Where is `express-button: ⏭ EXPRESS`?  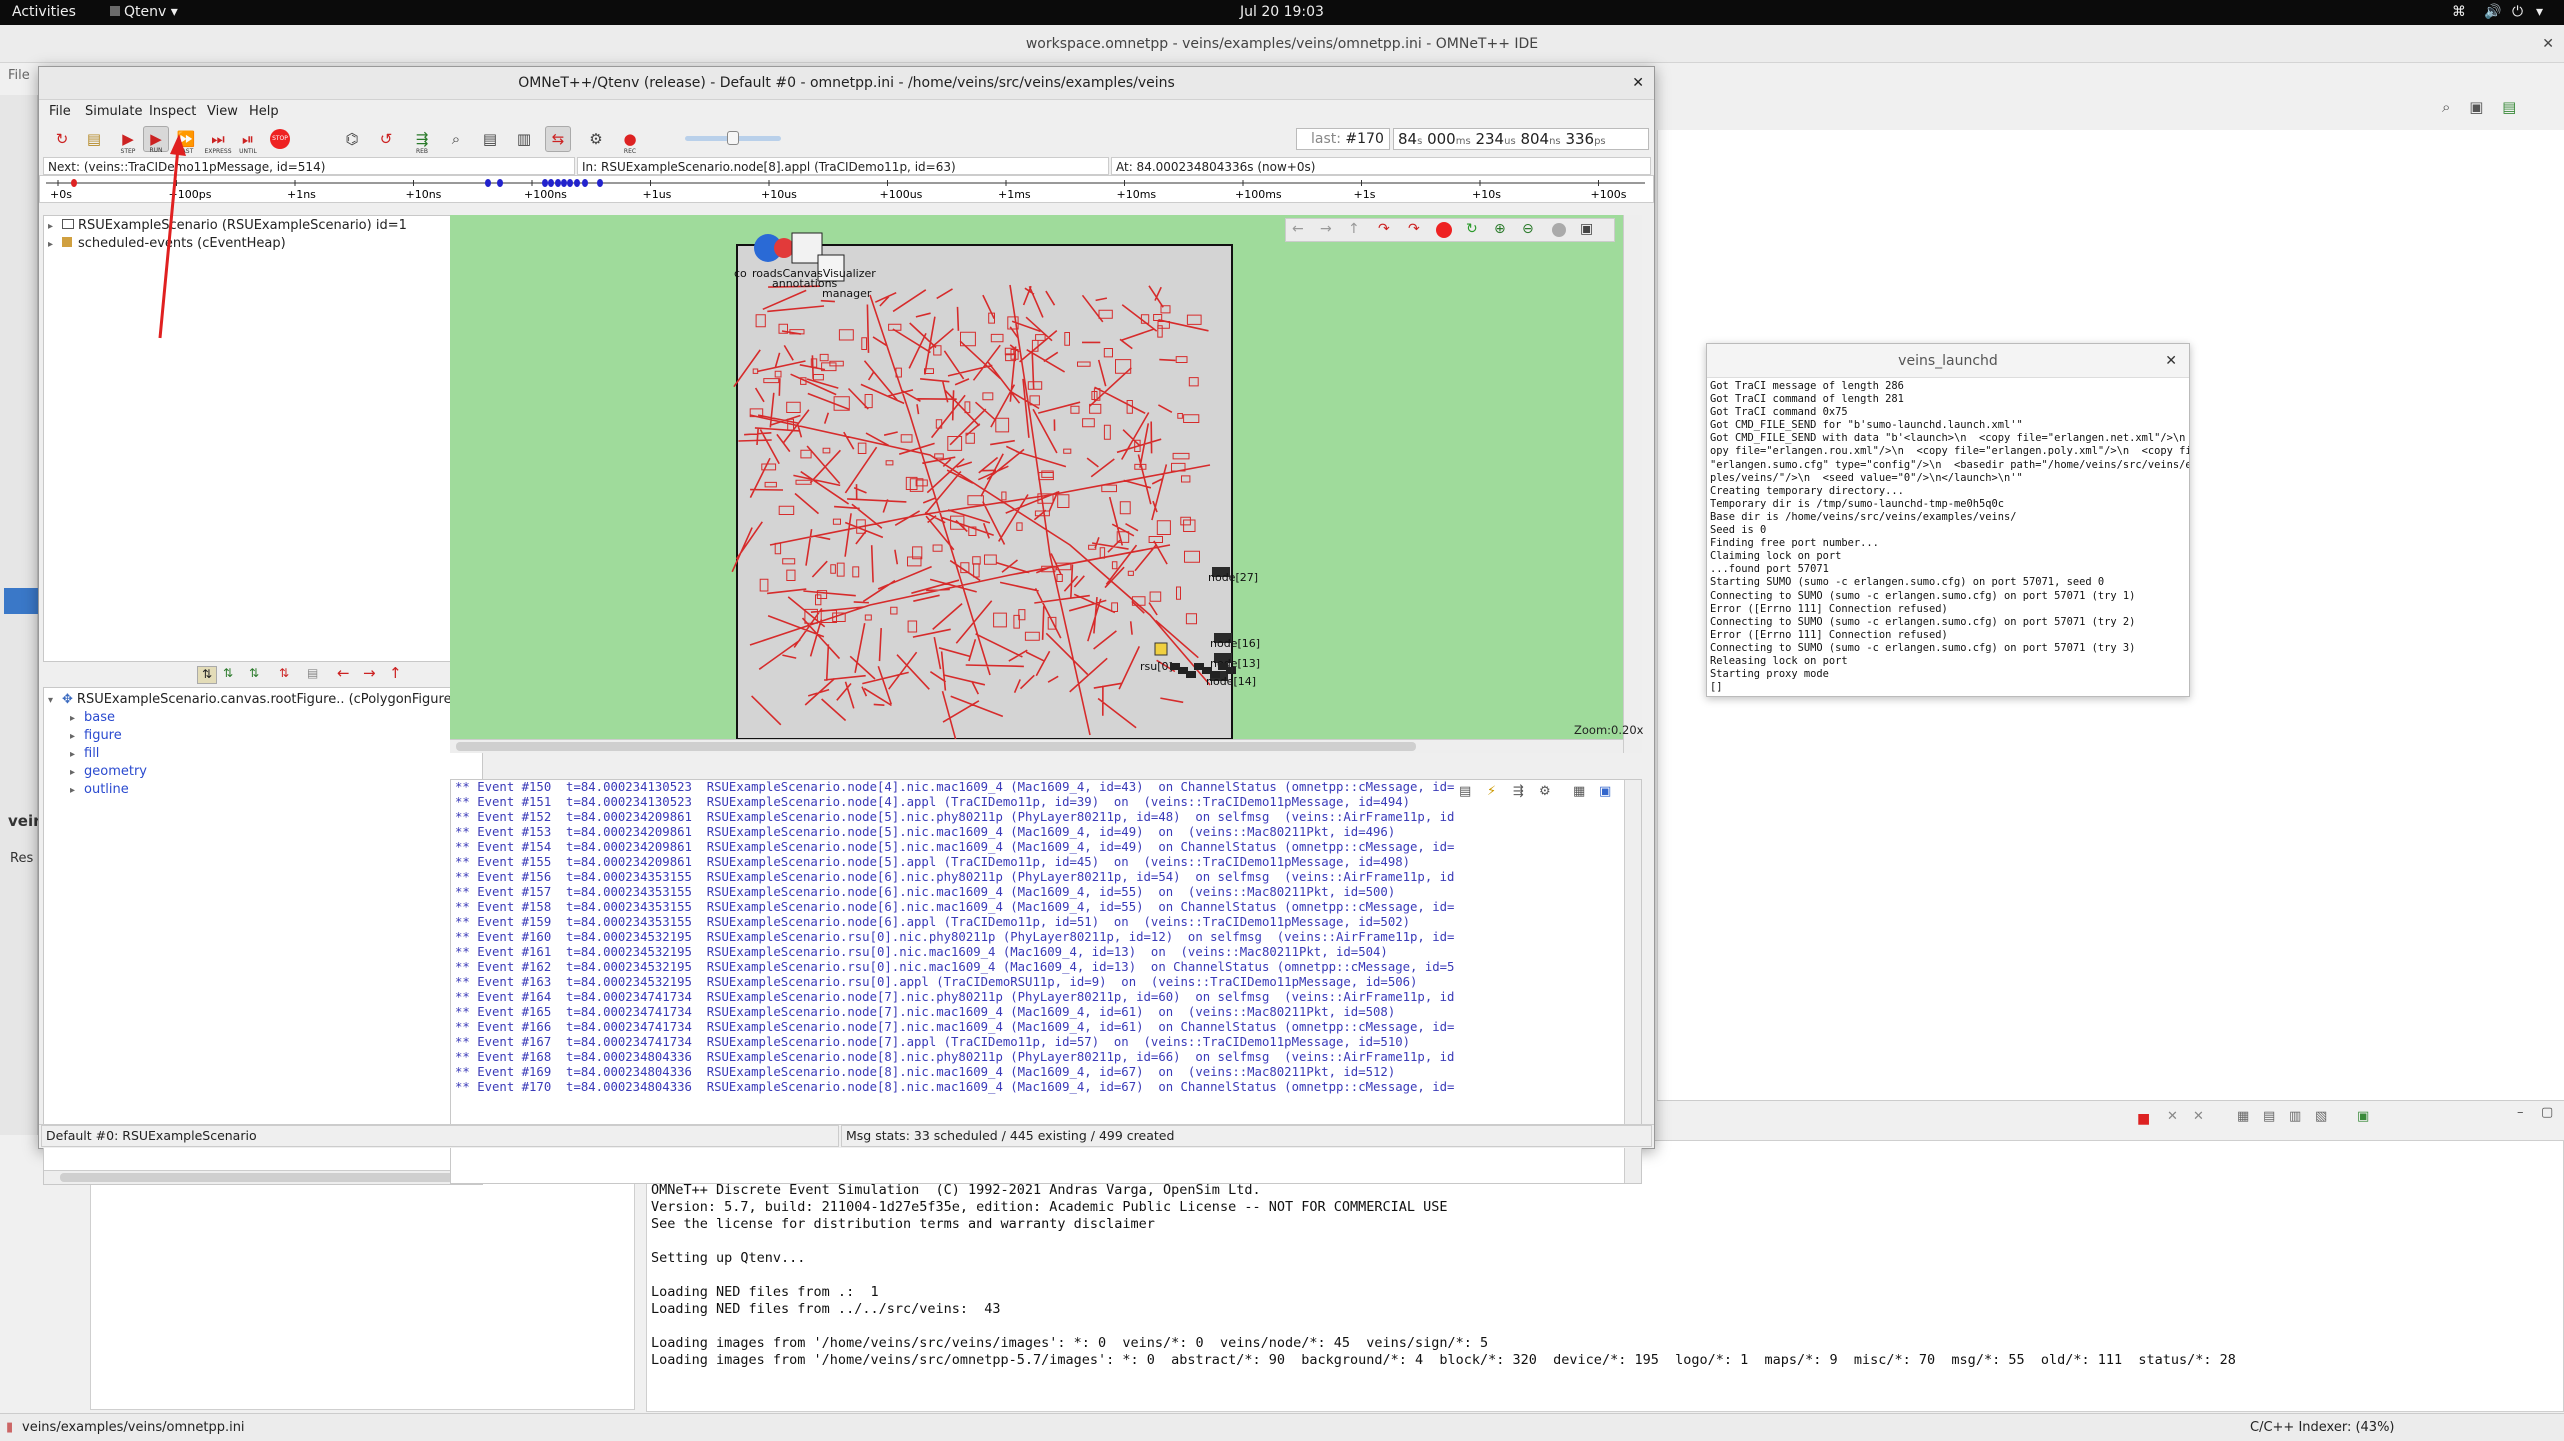
express-button: ⏭ EXPRESS is located at coordinates (217, 140).